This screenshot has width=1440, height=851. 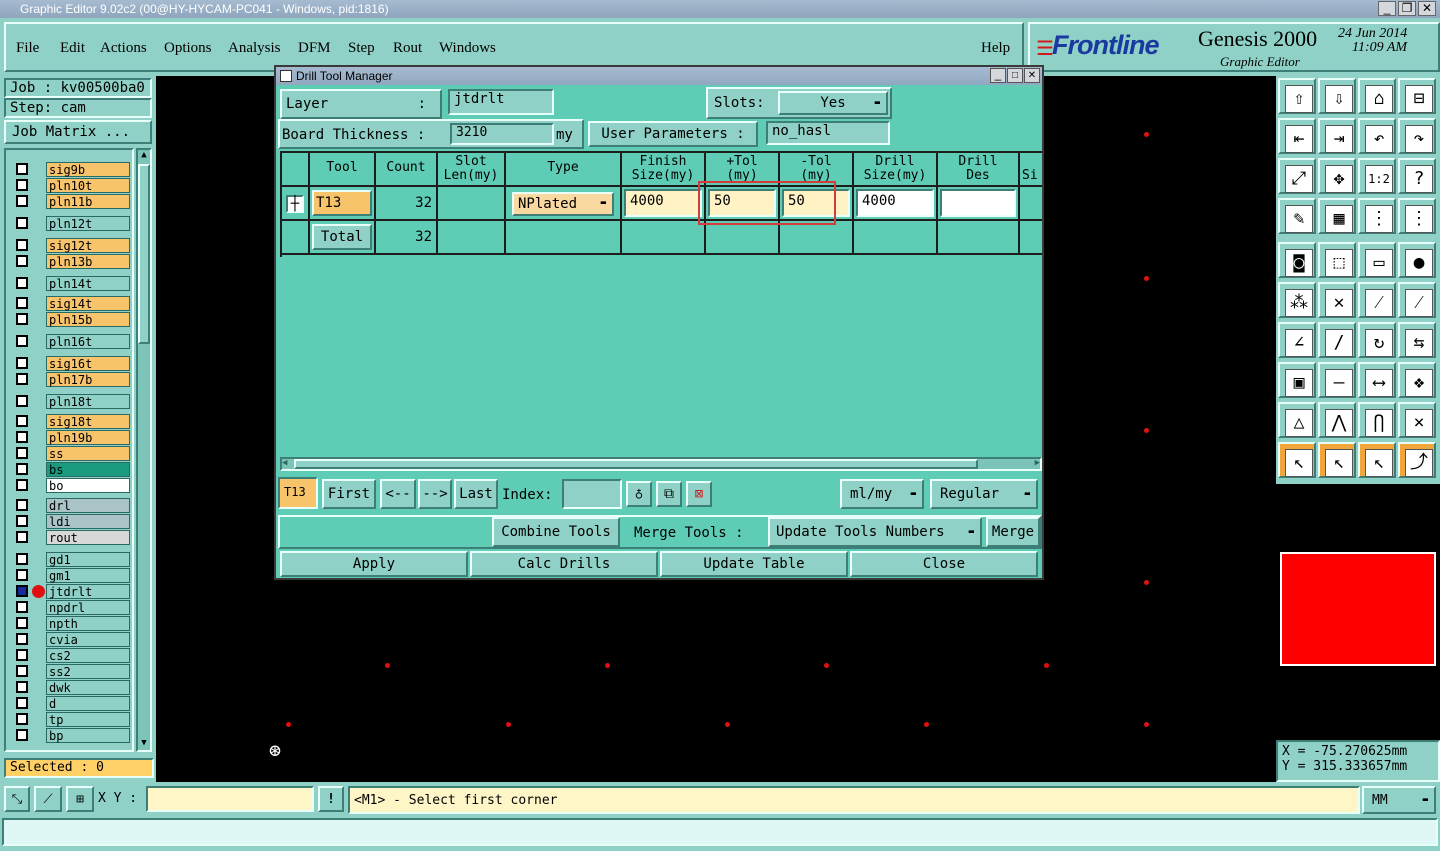 What do you see at coordinates (1032, 75) in the screenshot?
I see `dialog-close-icon: ✕` at bounding box center [1032, 75].